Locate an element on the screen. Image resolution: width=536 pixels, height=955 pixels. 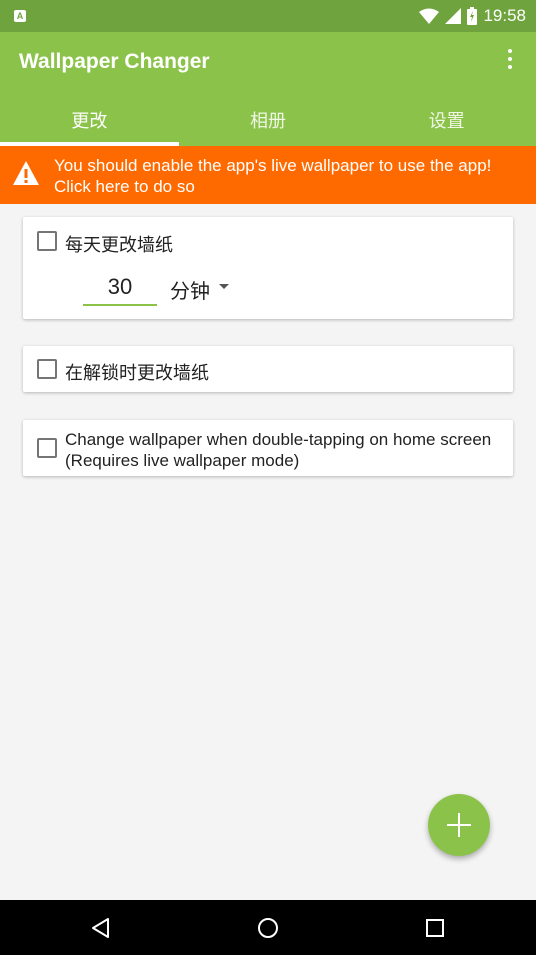
battery-icon is located at coordinates (472, 16).